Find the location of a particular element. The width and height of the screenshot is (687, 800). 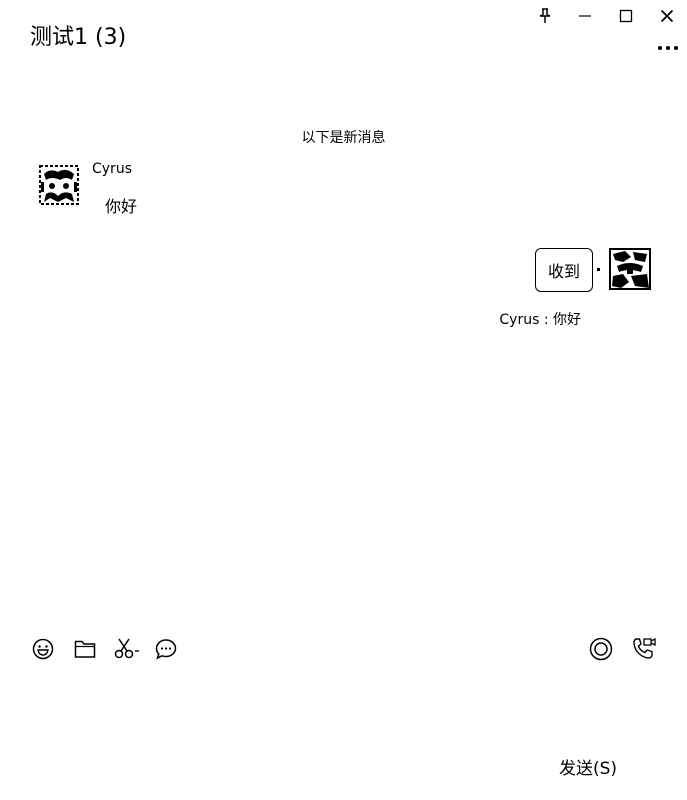

bubble-tail is located at coordinates (598, 269).